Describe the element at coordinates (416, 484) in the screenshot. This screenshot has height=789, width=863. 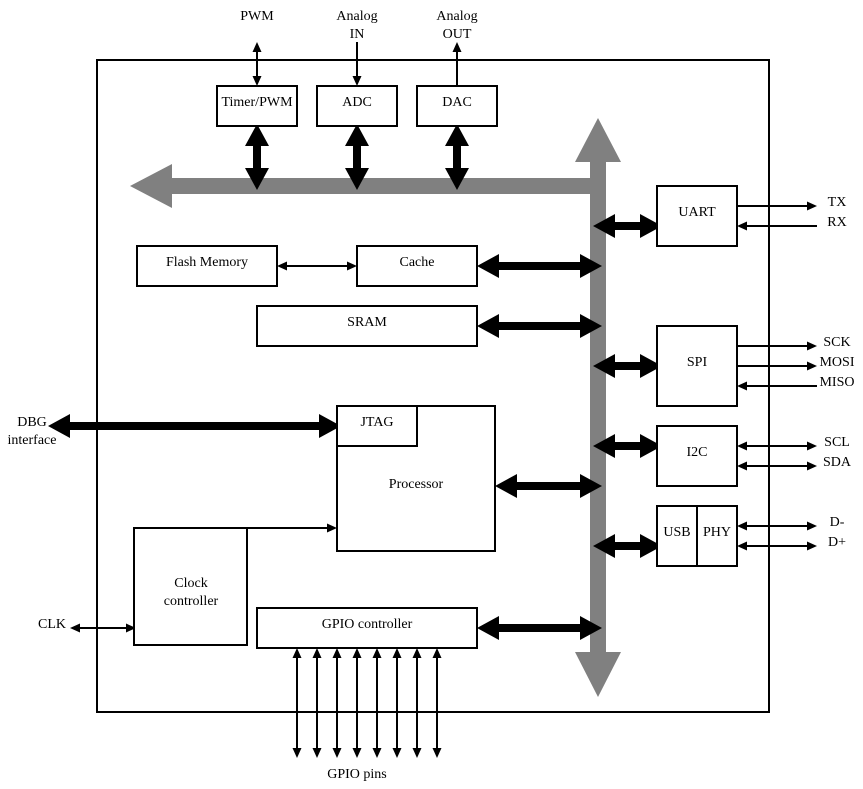
I see `processor-label: Processor` at that location.